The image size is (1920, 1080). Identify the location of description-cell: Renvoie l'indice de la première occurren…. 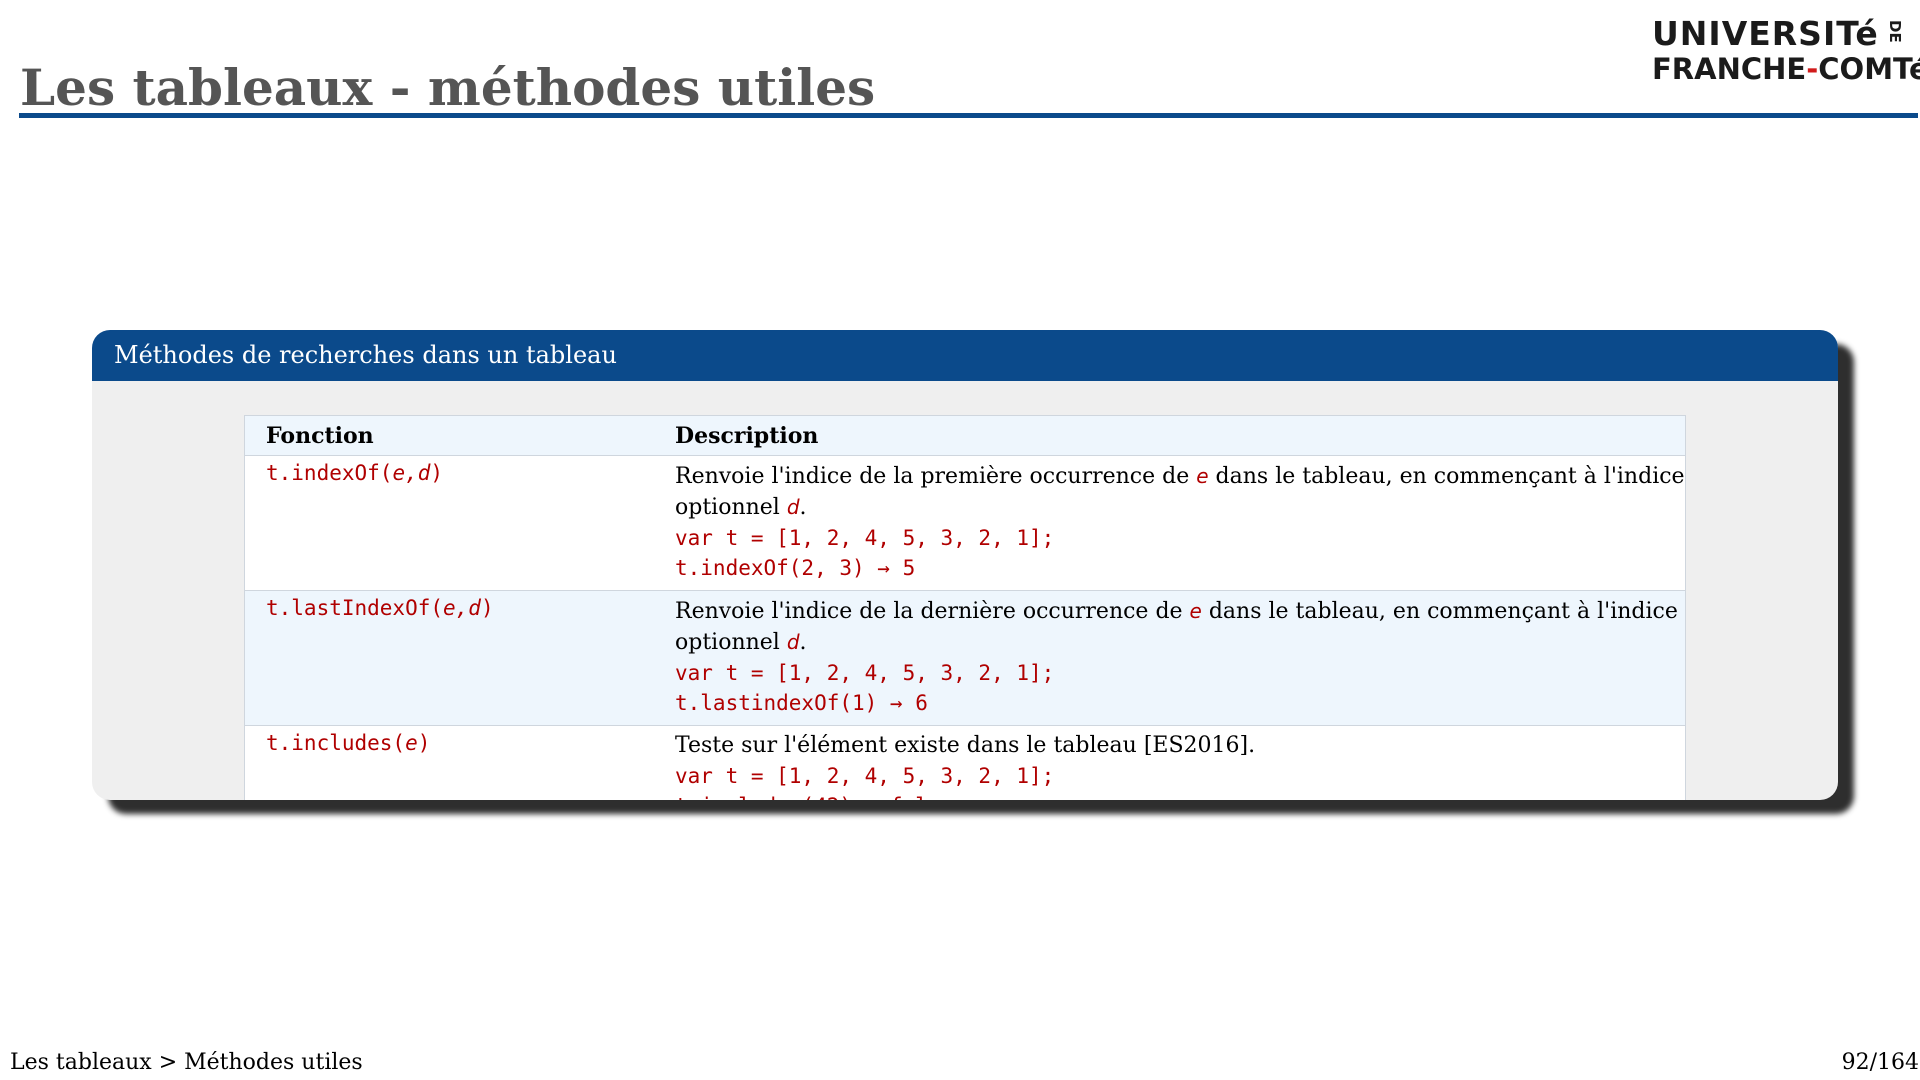
(1180, 523).